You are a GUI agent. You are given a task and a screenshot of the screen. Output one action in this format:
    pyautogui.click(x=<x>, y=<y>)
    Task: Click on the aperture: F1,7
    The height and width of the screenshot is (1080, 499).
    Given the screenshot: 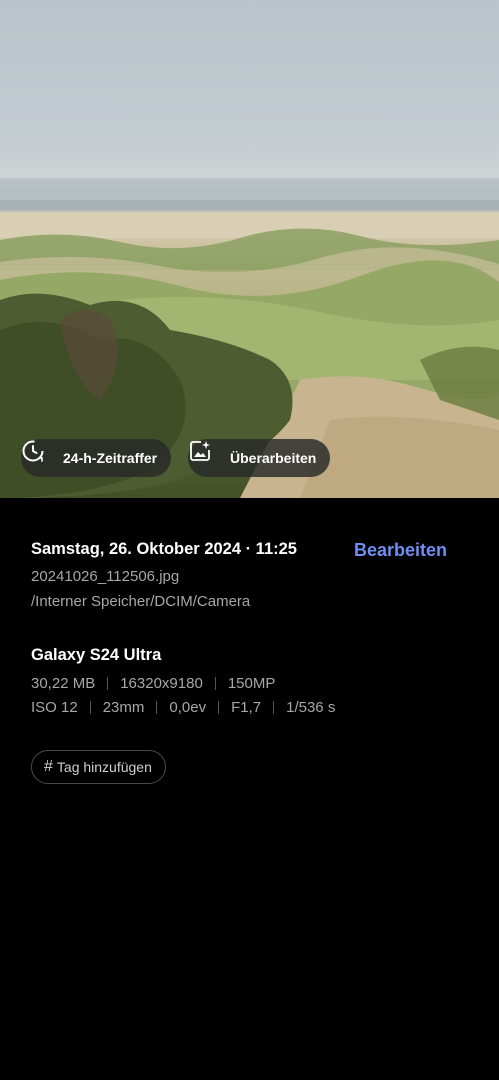 What is the action you would take?
    pyautogui.click(x=246, y=707)
    